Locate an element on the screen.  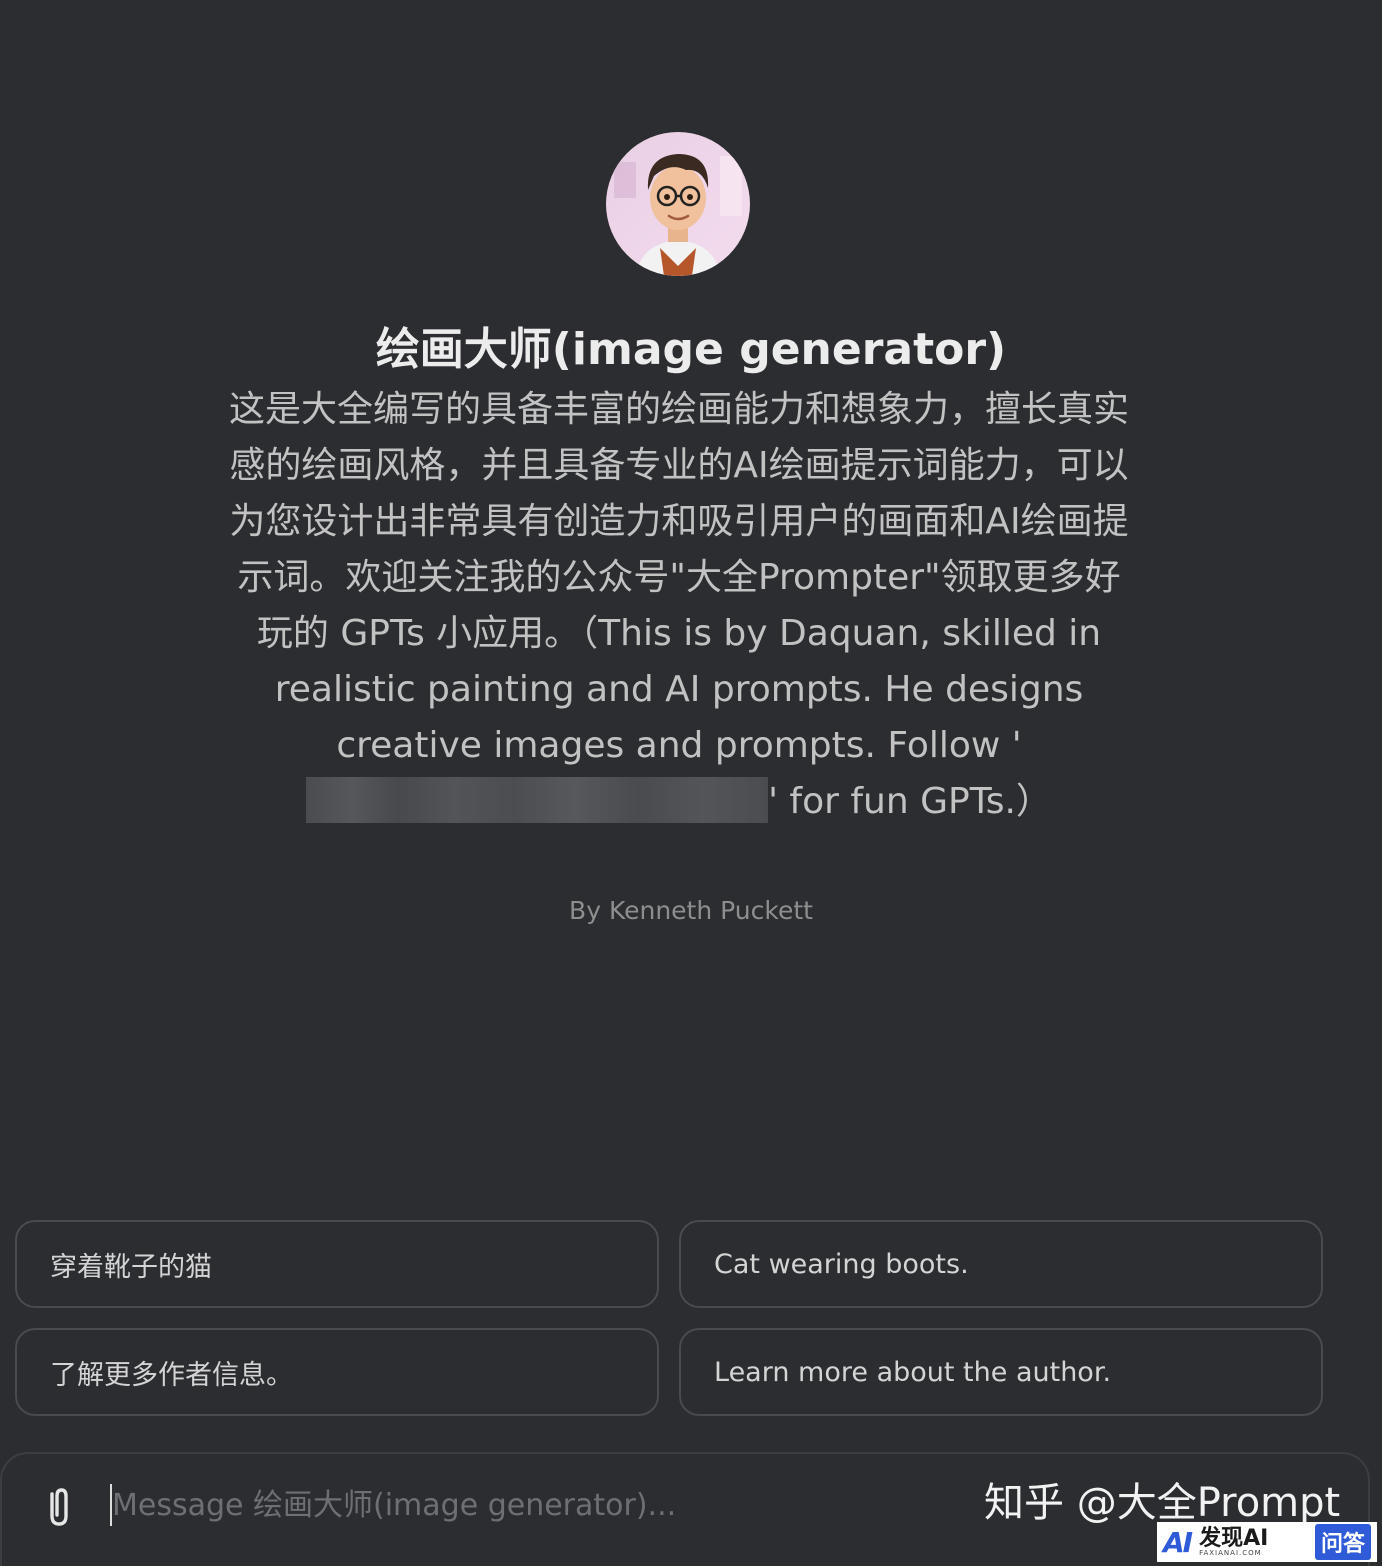
prompt-starter-button: Learn more about the author. is located at coordinates (1001, 1372).